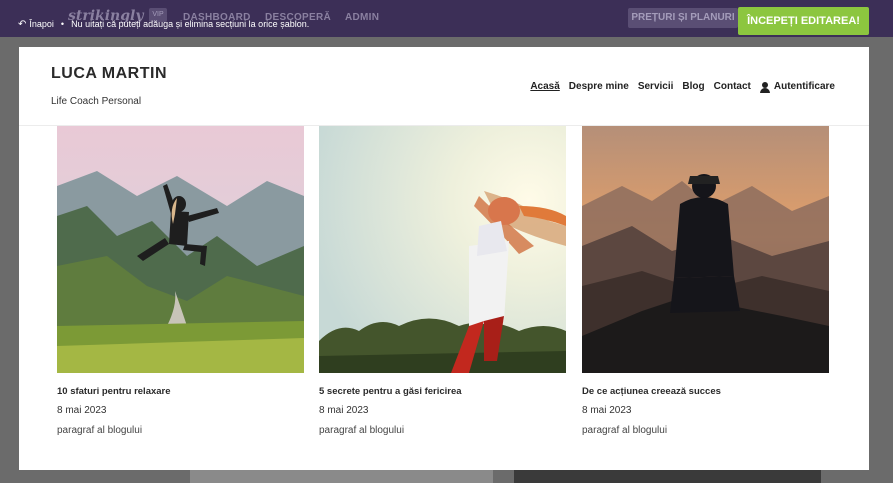 Image resolution: width=893 pixels, height=483 pixels. What do you see at coordinates (693, 86) in the screenshot?
I see `nav-blog: Blog` at bounding box center [693, 86].